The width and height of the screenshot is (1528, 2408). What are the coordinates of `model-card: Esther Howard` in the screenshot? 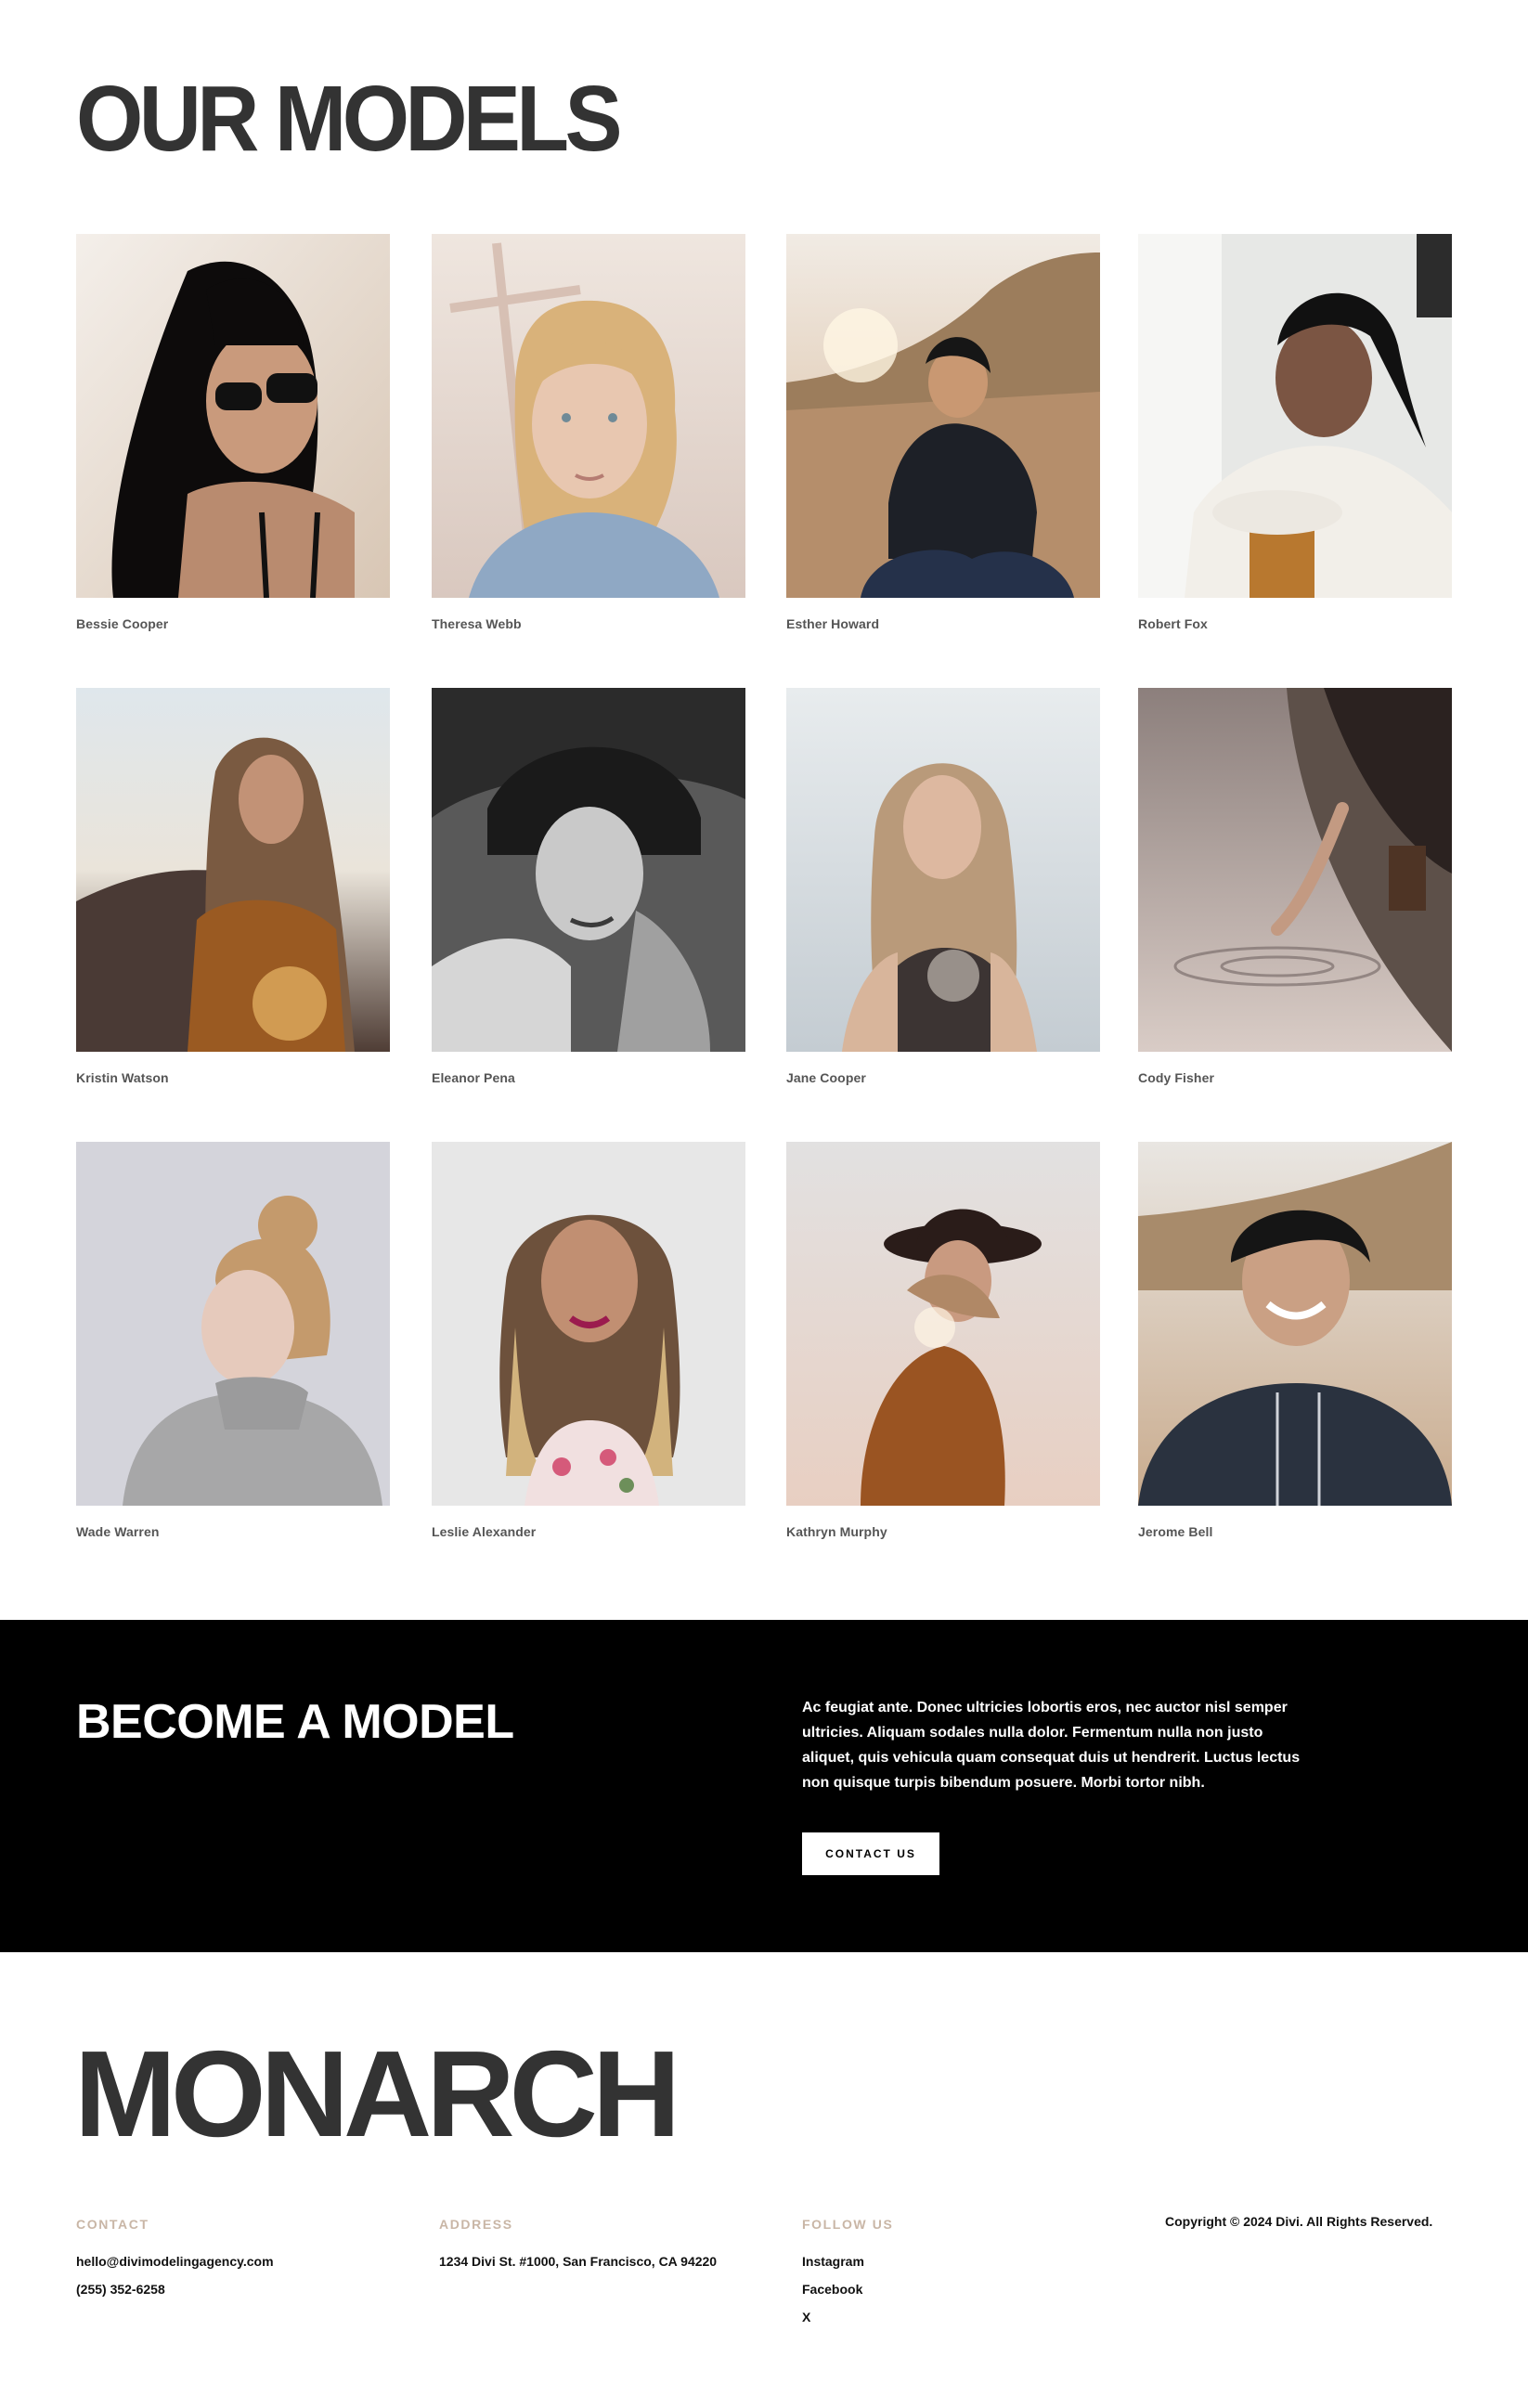 It's located at (943, 432).